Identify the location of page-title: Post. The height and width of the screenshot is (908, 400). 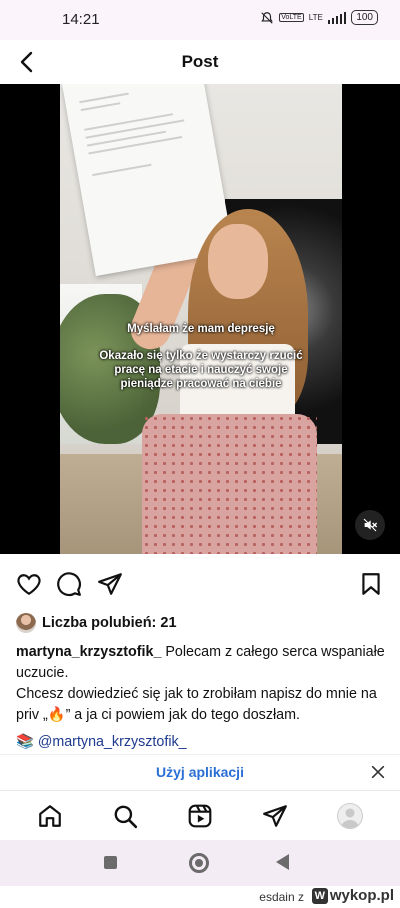
(200, 61).